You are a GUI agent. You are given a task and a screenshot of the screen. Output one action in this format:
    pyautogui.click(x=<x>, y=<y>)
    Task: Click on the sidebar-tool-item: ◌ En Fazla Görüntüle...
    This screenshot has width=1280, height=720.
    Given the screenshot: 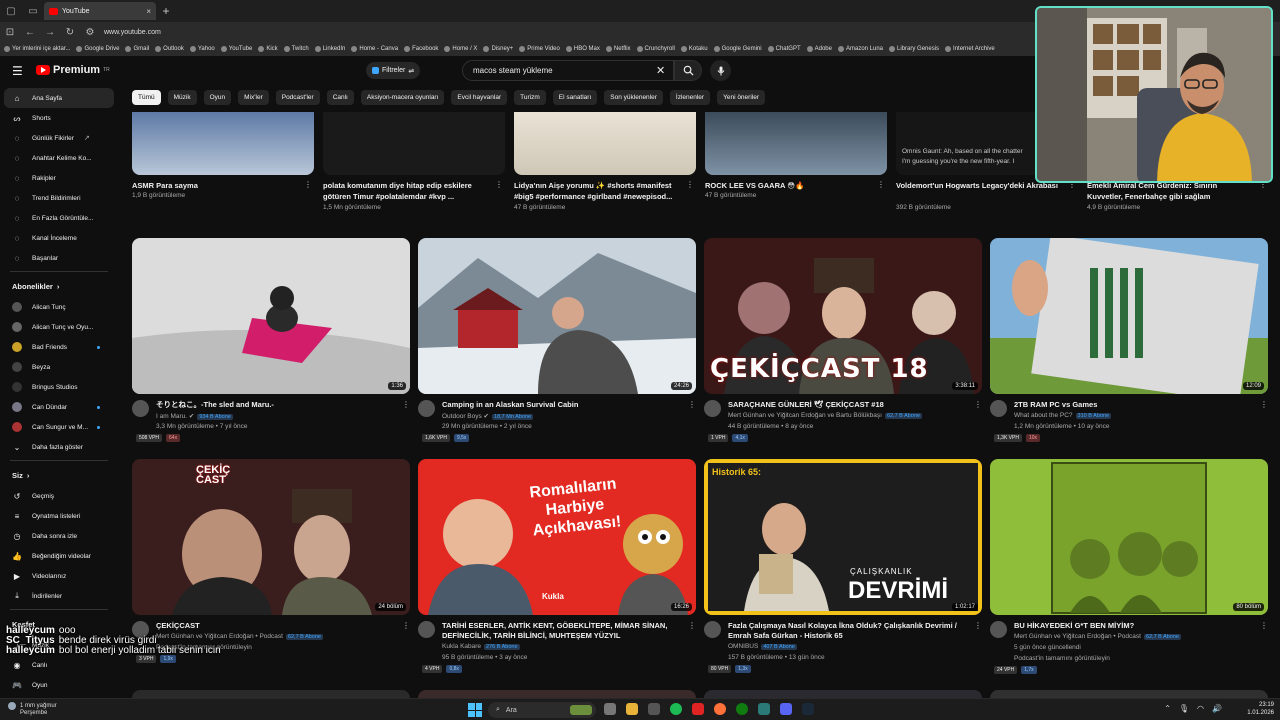 What is the action you would take?
    pyautogui.click(x=59, y=218)
    